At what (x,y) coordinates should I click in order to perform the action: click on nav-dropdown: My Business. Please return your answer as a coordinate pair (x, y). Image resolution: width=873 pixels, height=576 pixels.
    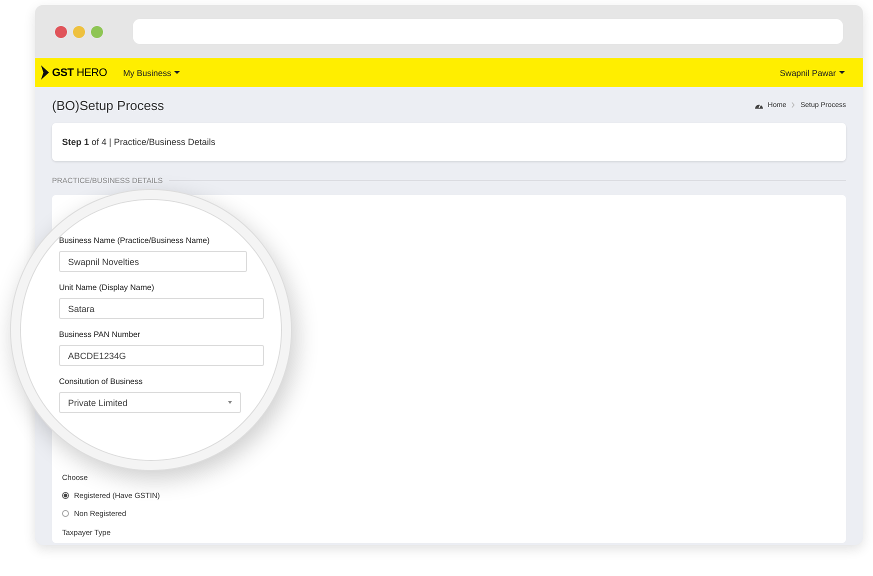
    Looking at the image, I should click on (151, 73).